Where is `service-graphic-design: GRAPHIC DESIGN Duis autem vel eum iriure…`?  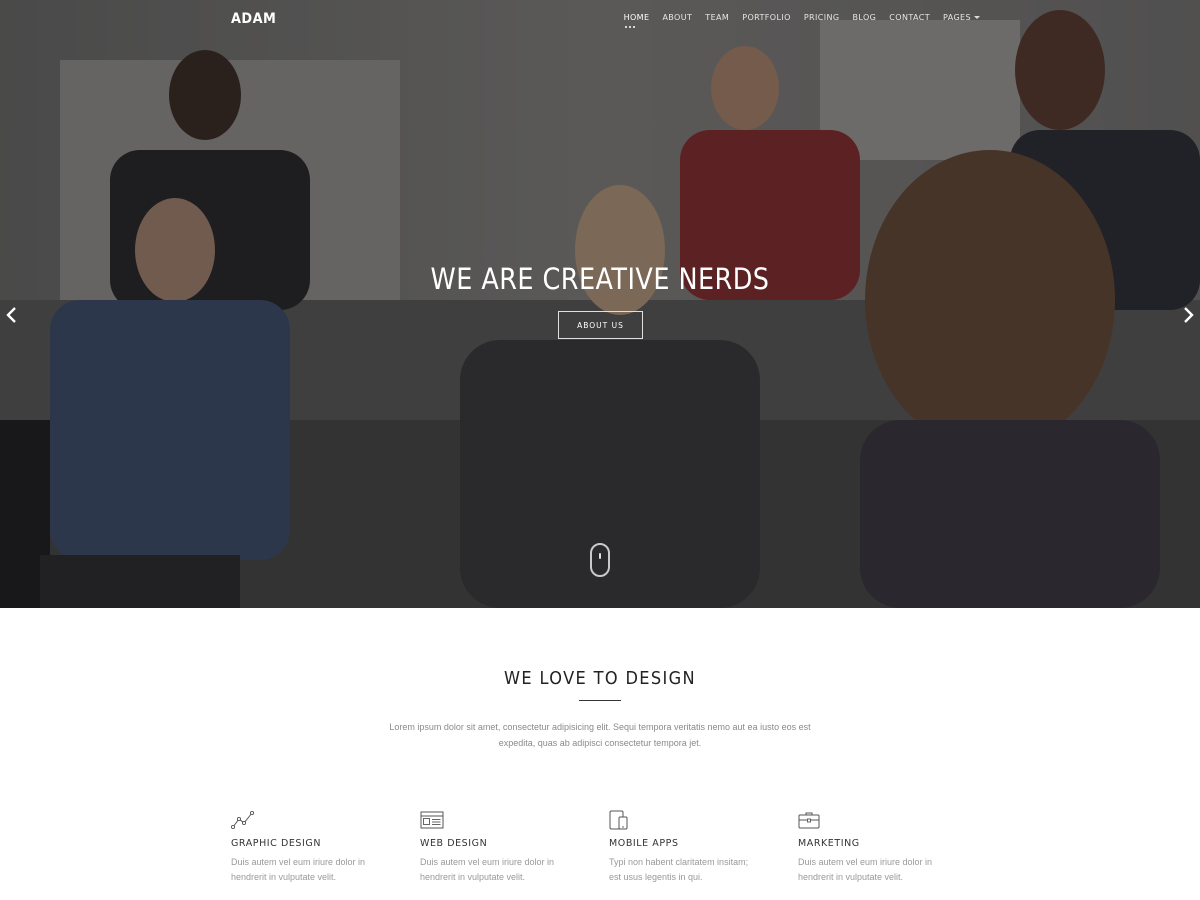 service-graphic-design: GRAPHIC DESIGN Duis autem vel eum iriure… is located at coordinates (315, 847).